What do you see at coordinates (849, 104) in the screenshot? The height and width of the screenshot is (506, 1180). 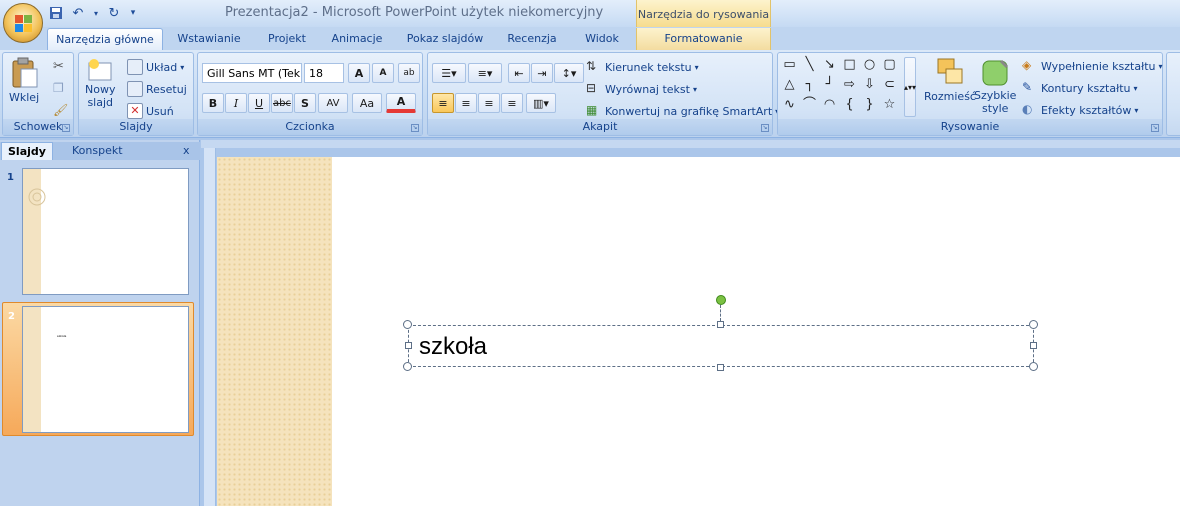 I see `left-brace-shape-icon: {` at bounding box center [849, 104].